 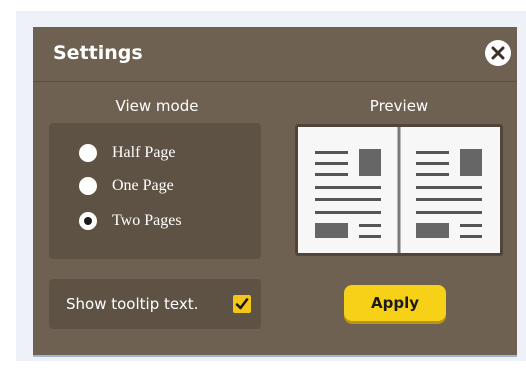 I want to click on view-mode-heading: View mode, so click(x=157, y=106).